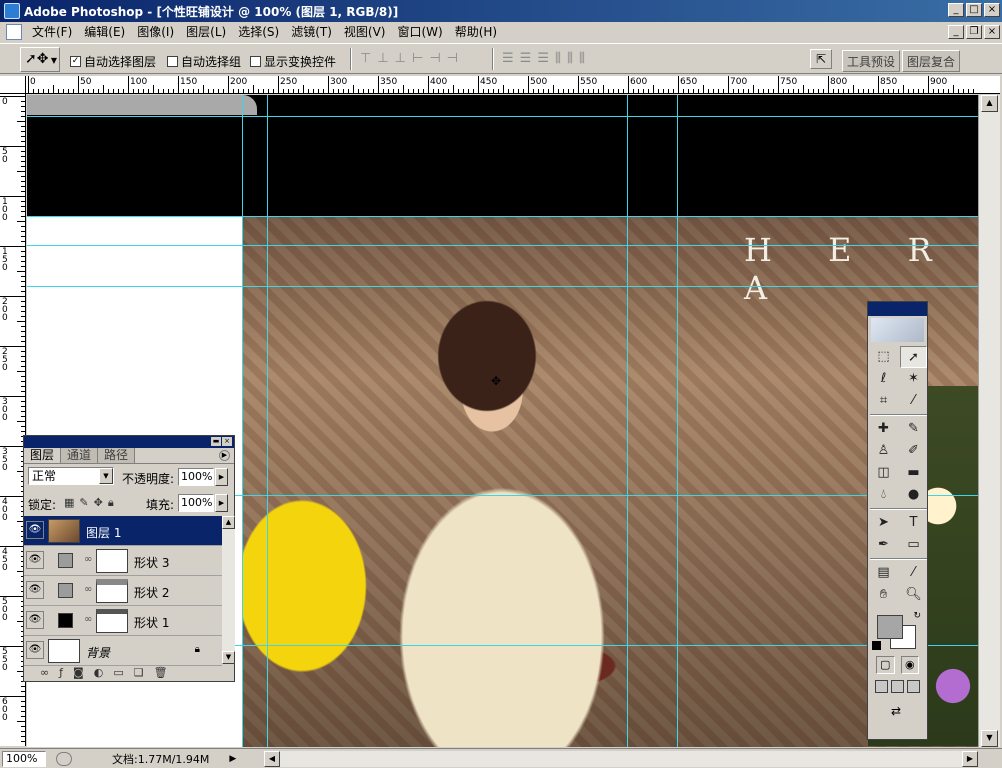  Describe the element at coordinates (365, 32) in the screenshot. I see `menu-view: 视图(V)` at that location.